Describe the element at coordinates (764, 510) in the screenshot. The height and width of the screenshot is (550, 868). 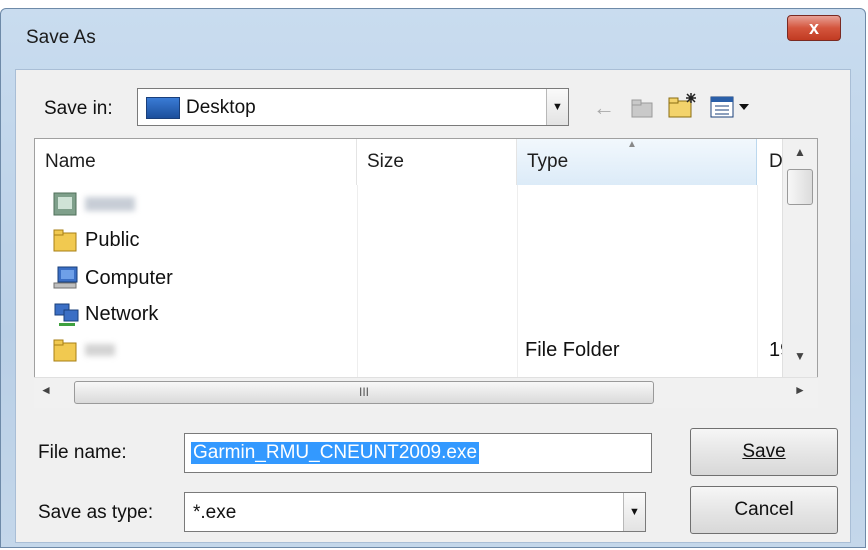
I see `cancel-button: Cancel` at that location.